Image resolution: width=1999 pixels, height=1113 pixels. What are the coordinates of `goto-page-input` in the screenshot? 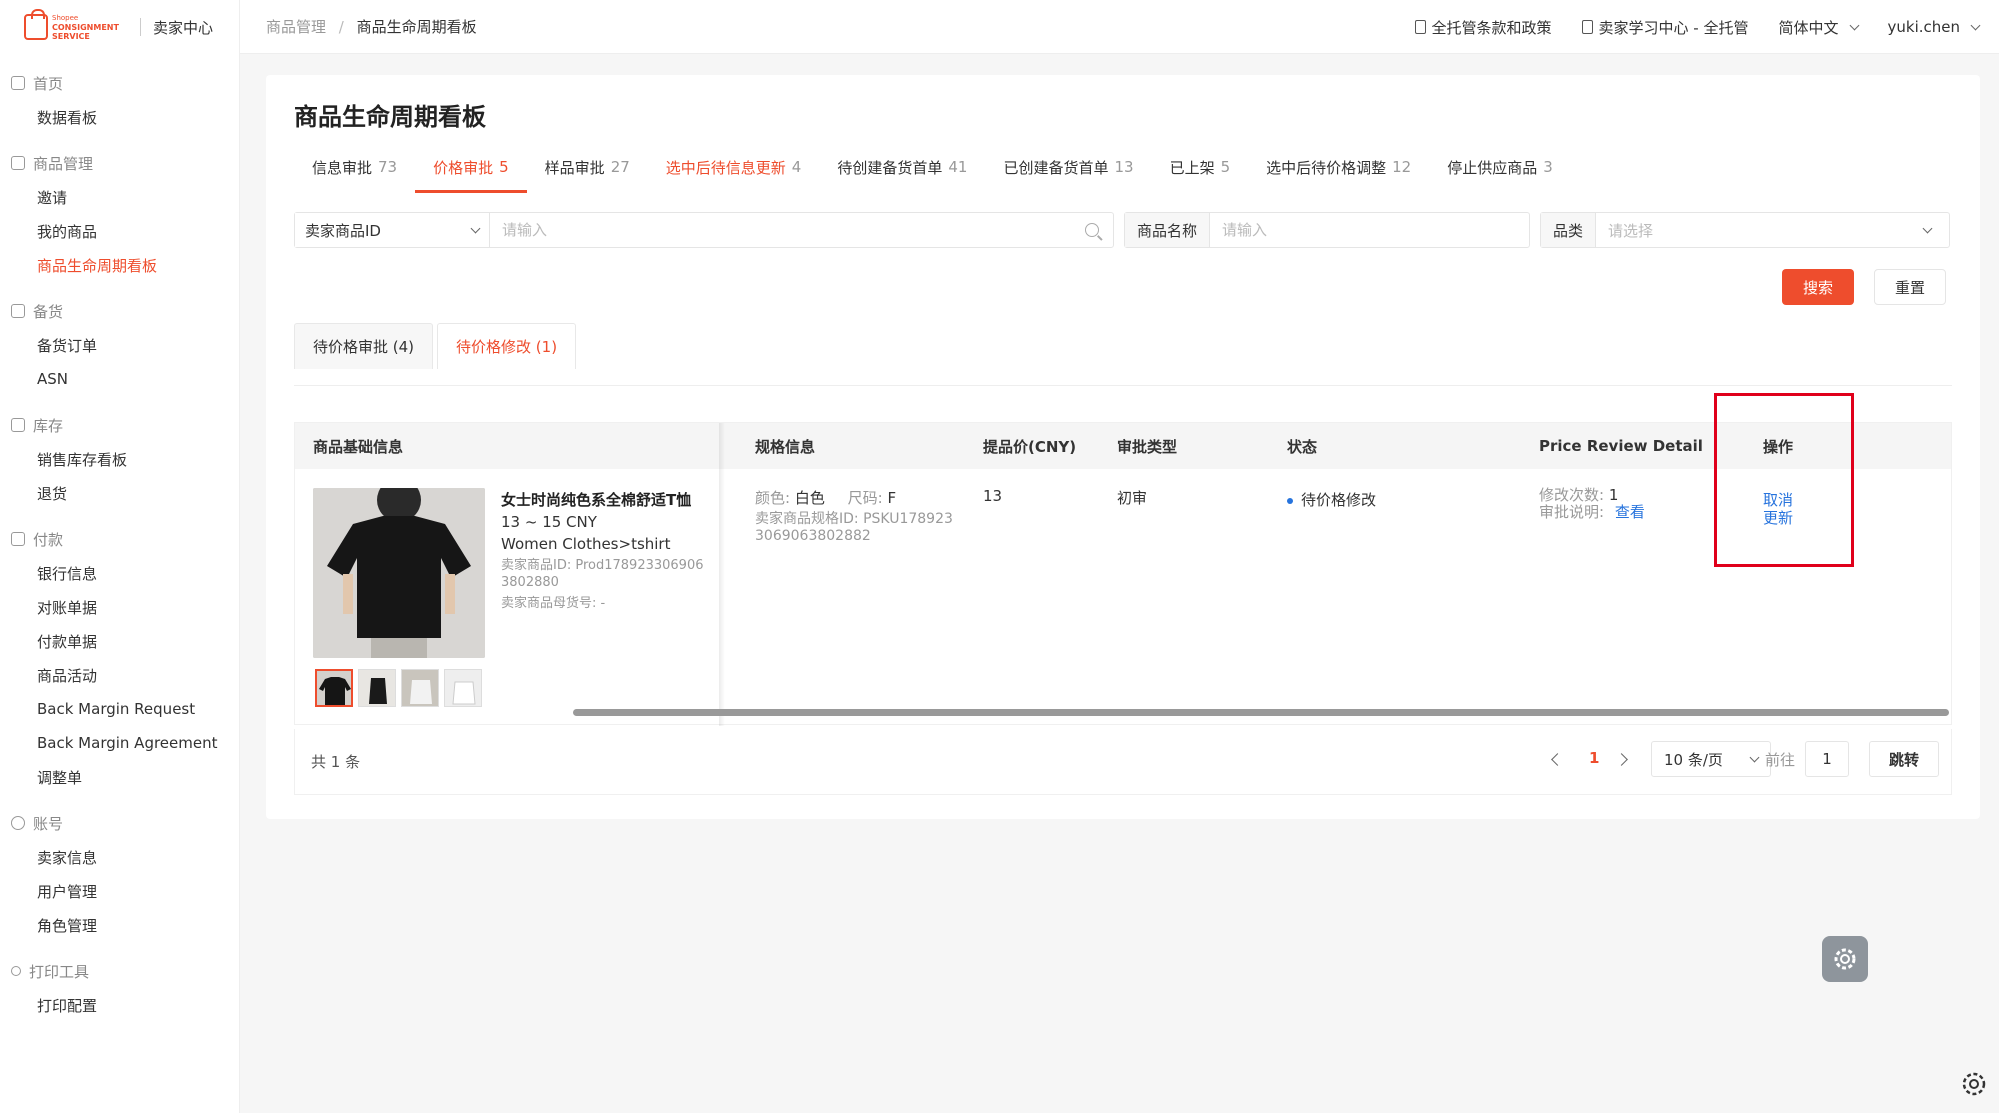 It's located at (1827, 759).